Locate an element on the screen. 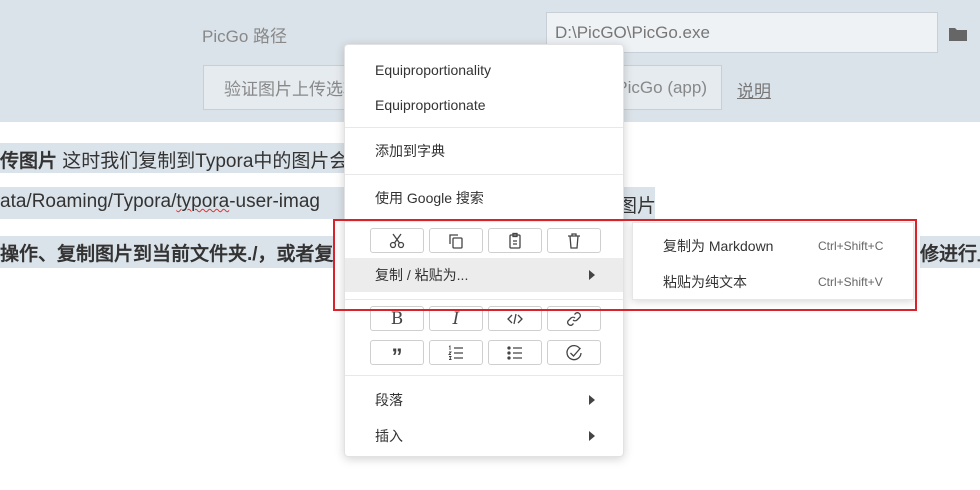  bold-icon: B is located at coordinates (397, 318).